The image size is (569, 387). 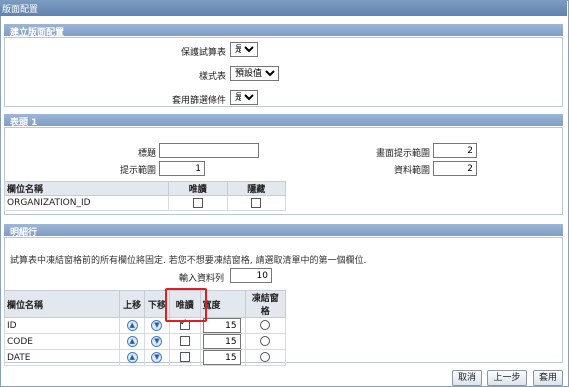 I want to click on header-section-header: 表頭 1, so click(x=283, y=121).